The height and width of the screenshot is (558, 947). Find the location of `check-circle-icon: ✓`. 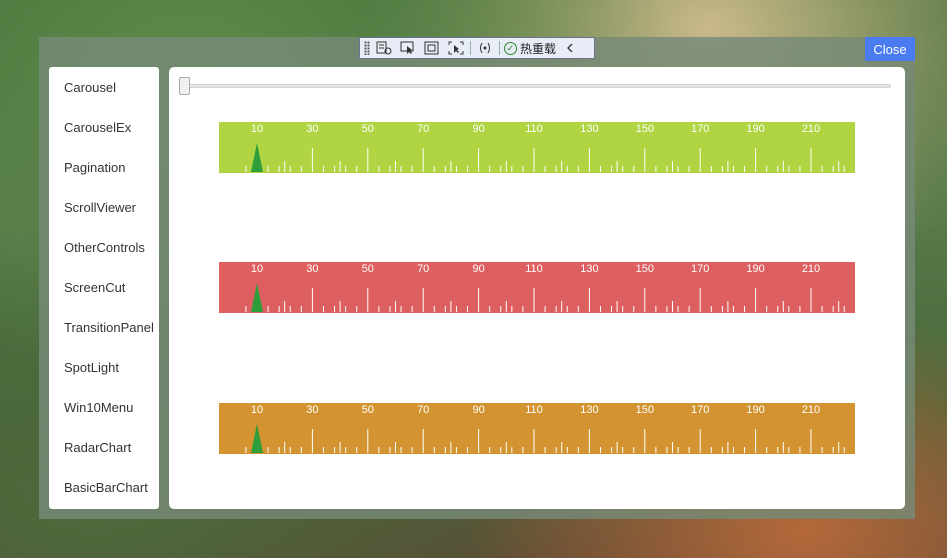

check-circle-icon: ✓ is located at coordinates (510, 48).